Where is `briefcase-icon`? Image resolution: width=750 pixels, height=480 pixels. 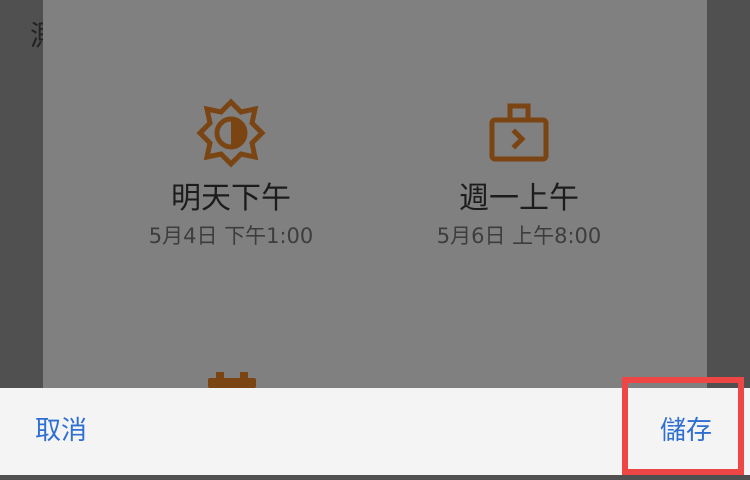
briefcase-icon is located at coordinates (519, 132).